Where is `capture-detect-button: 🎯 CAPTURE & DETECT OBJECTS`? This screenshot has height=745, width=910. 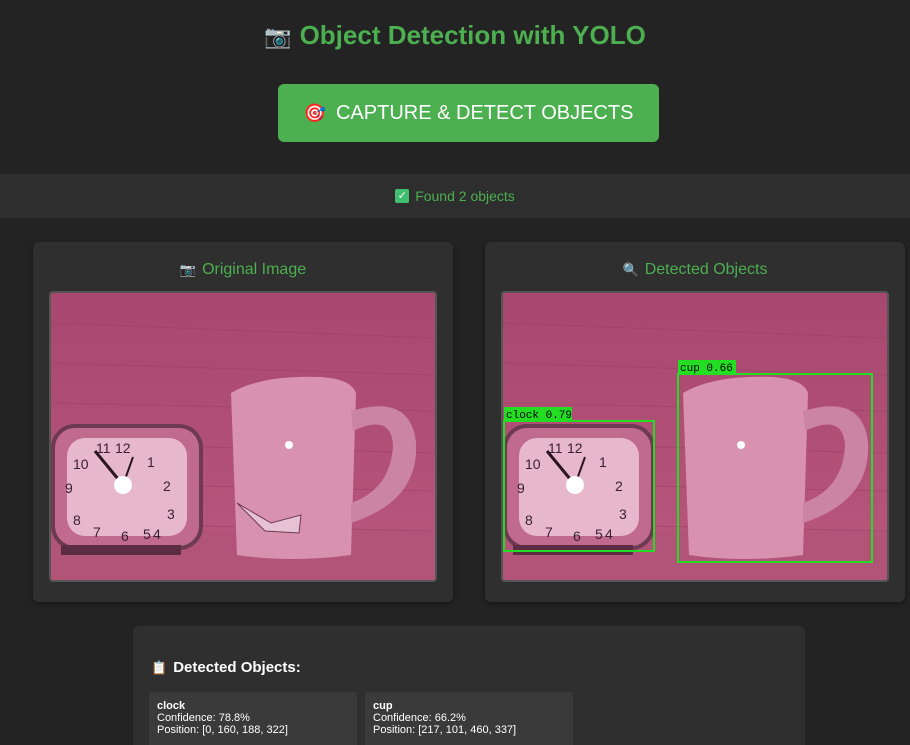 capture-detect-button: 🎯 CAPTURE & DETECT OBJECTS is located at coordinates (468, 113).